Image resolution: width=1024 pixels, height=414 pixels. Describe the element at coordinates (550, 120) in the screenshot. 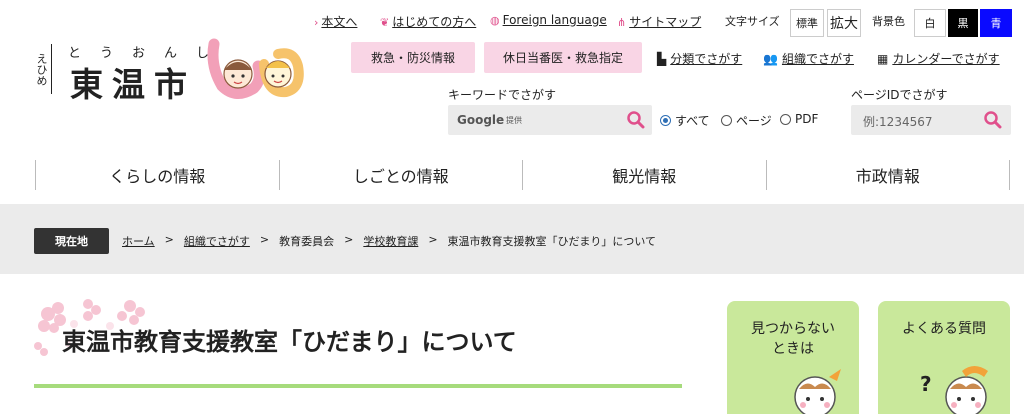

I see `keyword-search-input: Google 提供` at that location.